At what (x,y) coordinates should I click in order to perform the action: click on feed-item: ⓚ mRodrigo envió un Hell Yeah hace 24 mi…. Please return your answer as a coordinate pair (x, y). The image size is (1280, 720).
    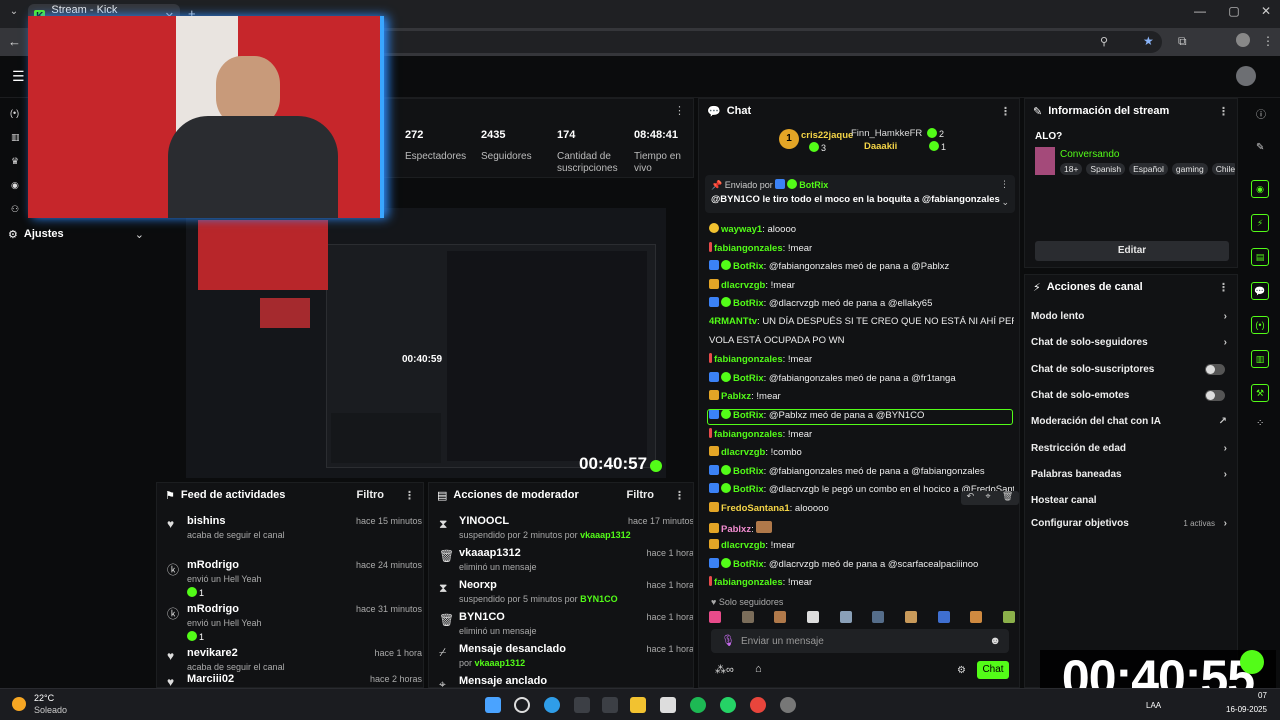
    Looking at the image, I should click on (294, 579).